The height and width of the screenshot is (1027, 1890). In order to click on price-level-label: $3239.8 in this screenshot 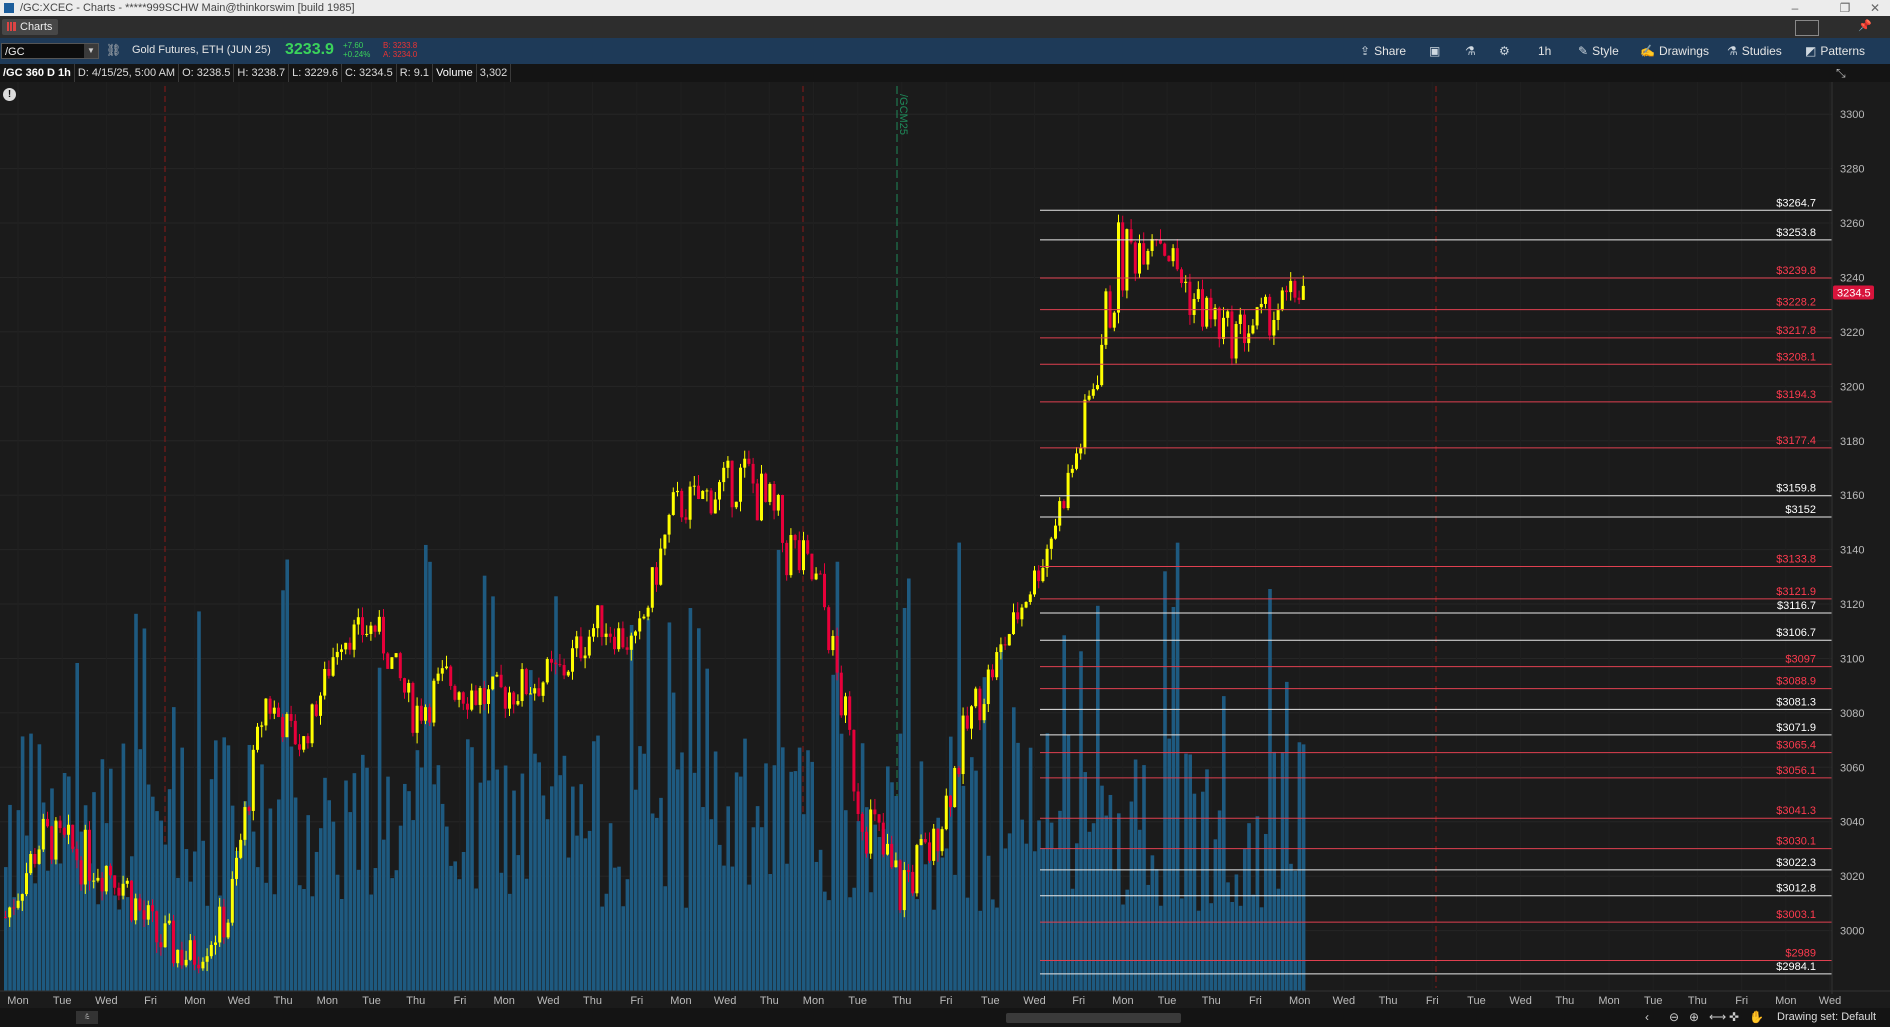, I will do `click(1796, 271)`.